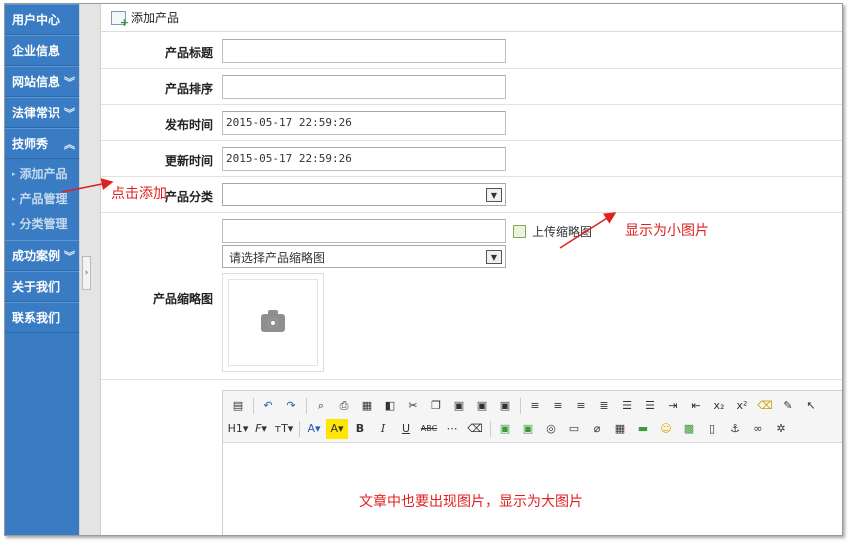  What do you see at coordinates (364, 159) in the screenshot?
I see `update-time-input: 2015-05-17 22:59:26` at bounding box center [364, 159].